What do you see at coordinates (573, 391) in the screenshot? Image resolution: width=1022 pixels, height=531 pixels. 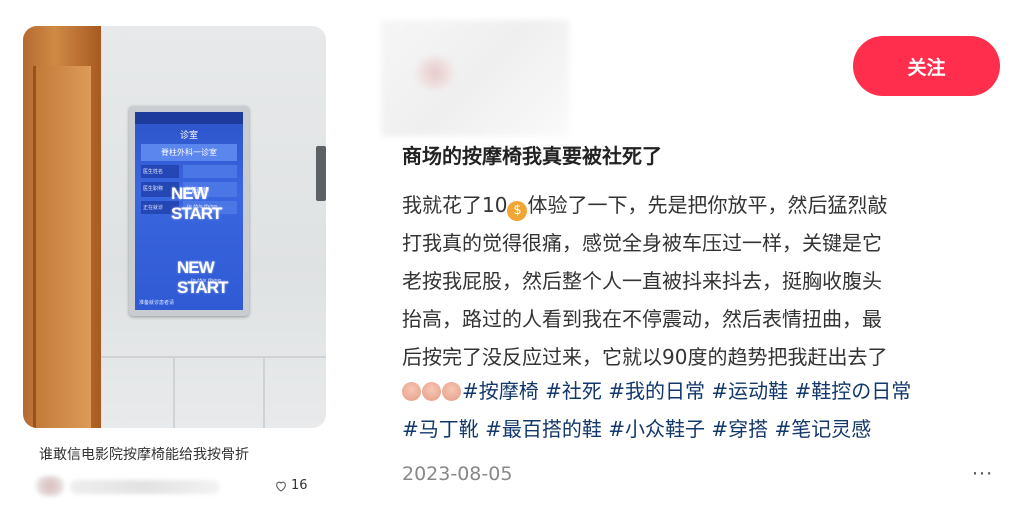 I see `hashtag-link: #社死` at bounding box center [573, 391].